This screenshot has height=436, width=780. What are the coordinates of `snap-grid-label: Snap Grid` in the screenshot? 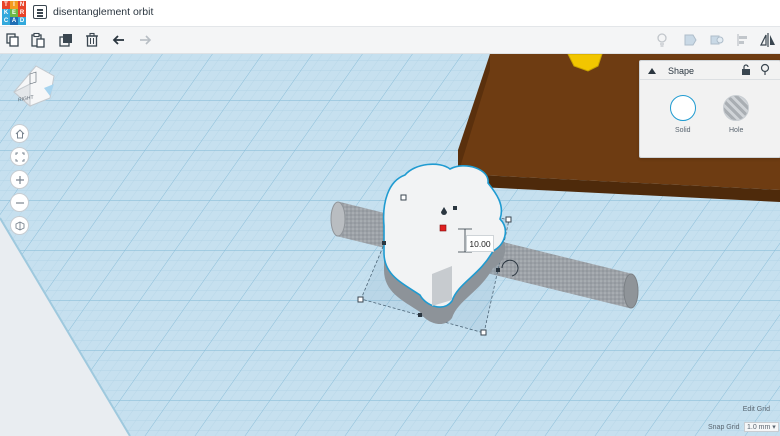 It's located at (724, 427).